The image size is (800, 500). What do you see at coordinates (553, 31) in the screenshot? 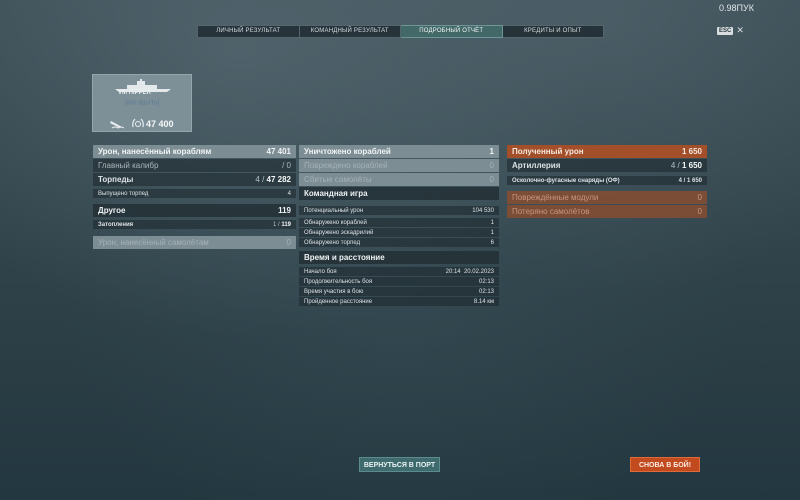
I see `tab-credits-xp: КРЕДИТЫ И ОПЫТ` at bounding box center [553, 31].